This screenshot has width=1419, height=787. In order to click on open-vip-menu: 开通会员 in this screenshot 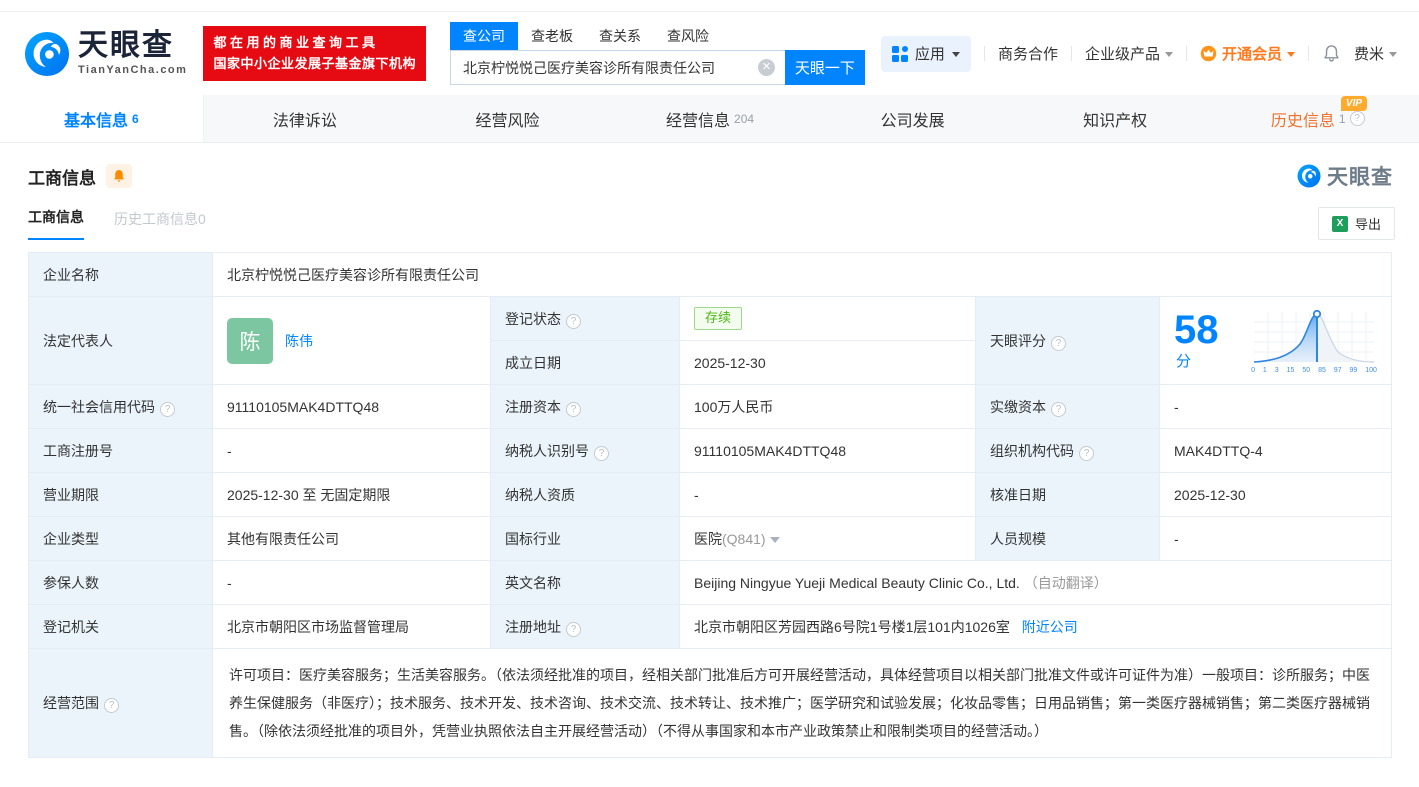, I will do `click(1247, 53)`.